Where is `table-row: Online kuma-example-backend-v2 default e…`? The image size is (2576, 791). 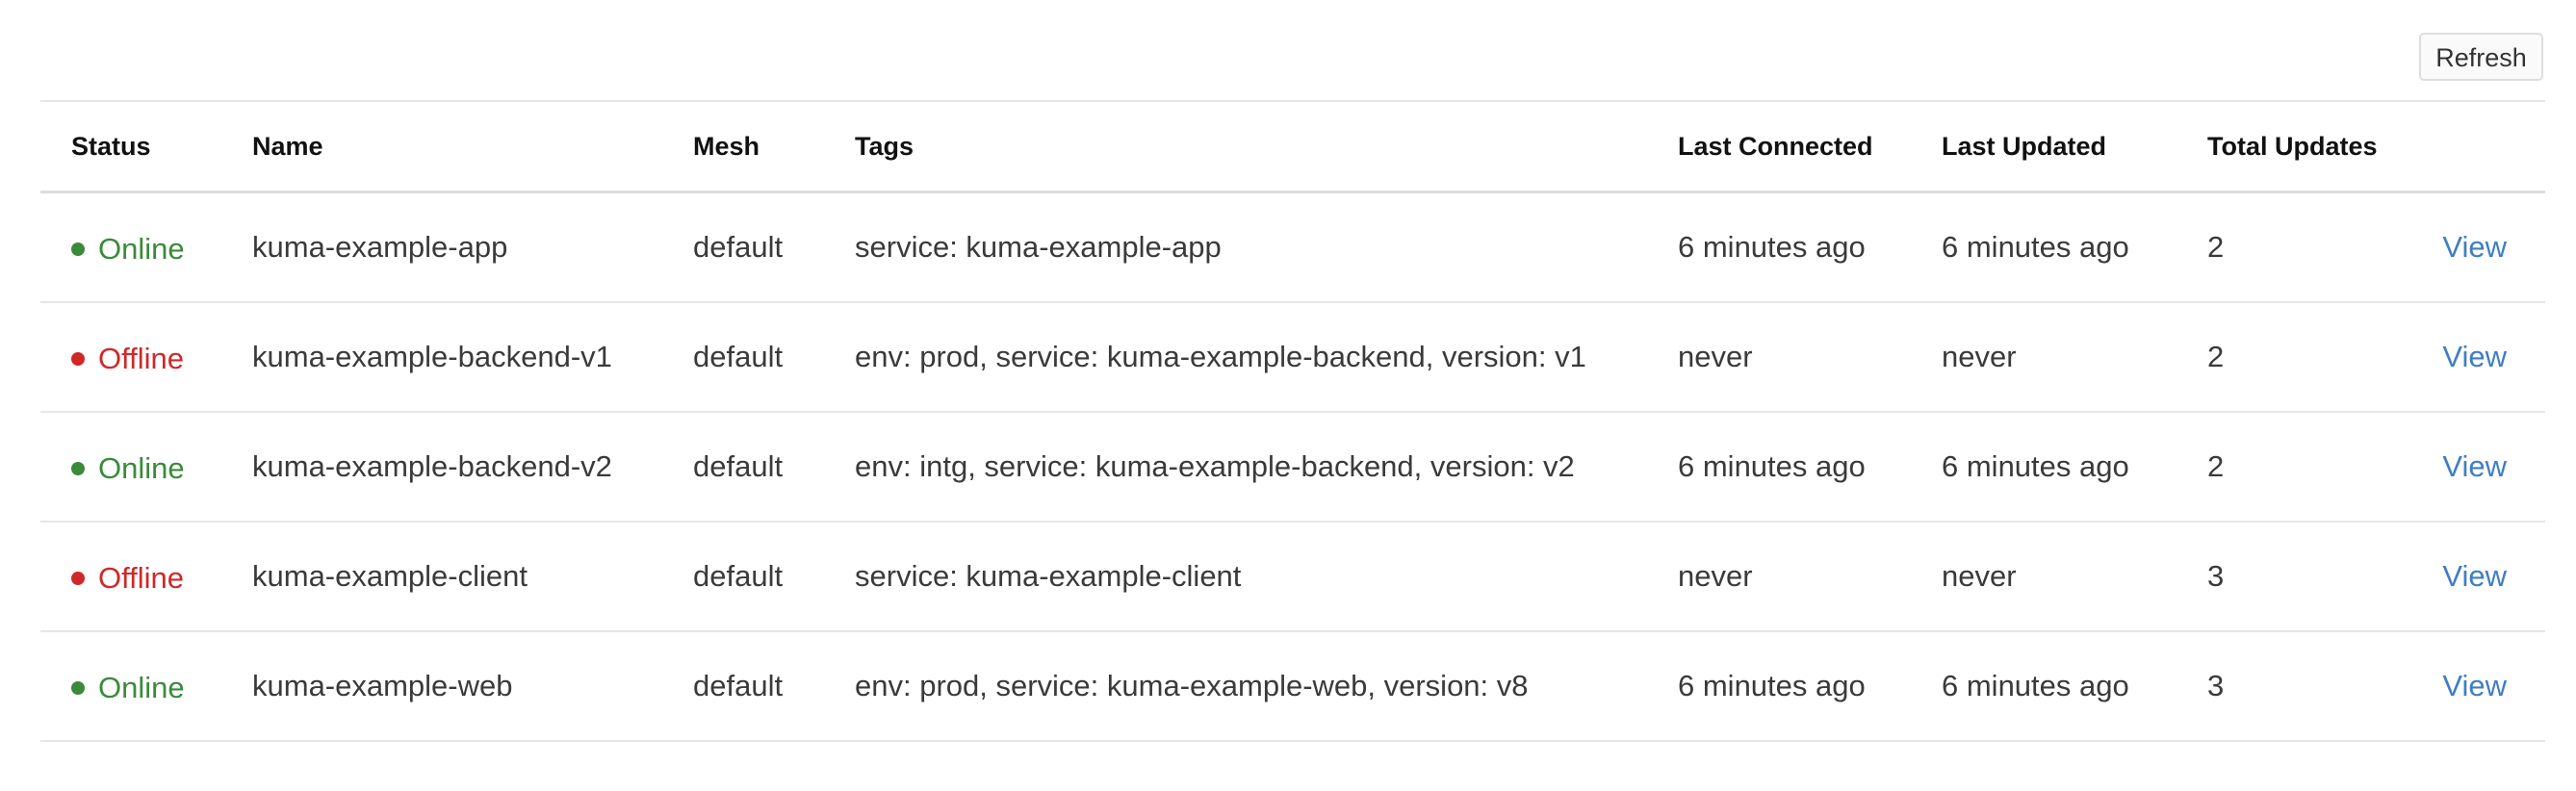
table-row: Online kuma-example-backend-v2 default e… is located at coordinates (1293, 467).